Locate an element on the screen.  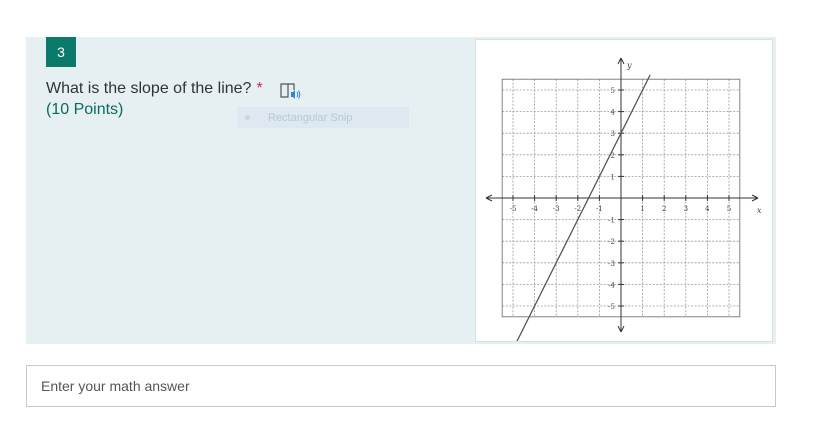
question-text: What is the slope of the line? is located at coordinates (149, 88).